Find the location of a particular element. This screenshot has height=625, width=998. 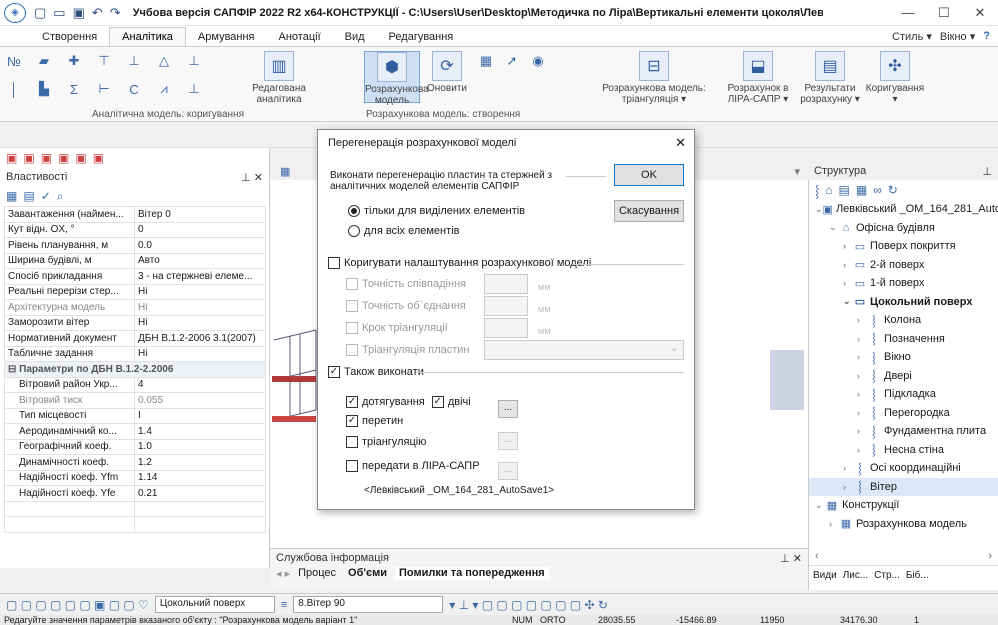

tab-errors: Помилки та попередження is located at coordinates (472, 573).